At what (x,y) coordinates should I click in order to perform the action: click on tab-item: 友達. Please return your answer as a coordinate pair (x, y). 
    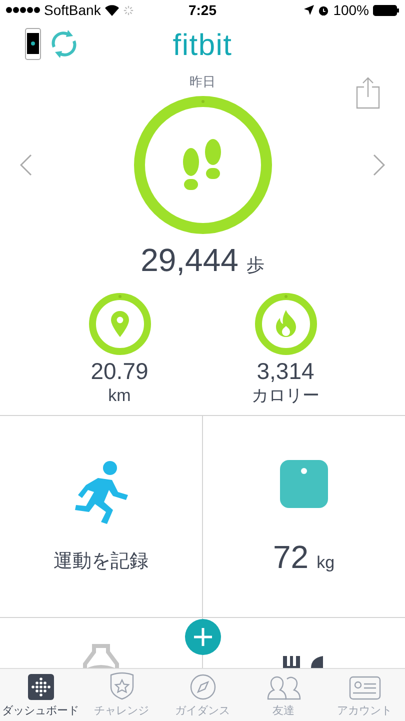
    Looking at the image, I should click on (283, 695).